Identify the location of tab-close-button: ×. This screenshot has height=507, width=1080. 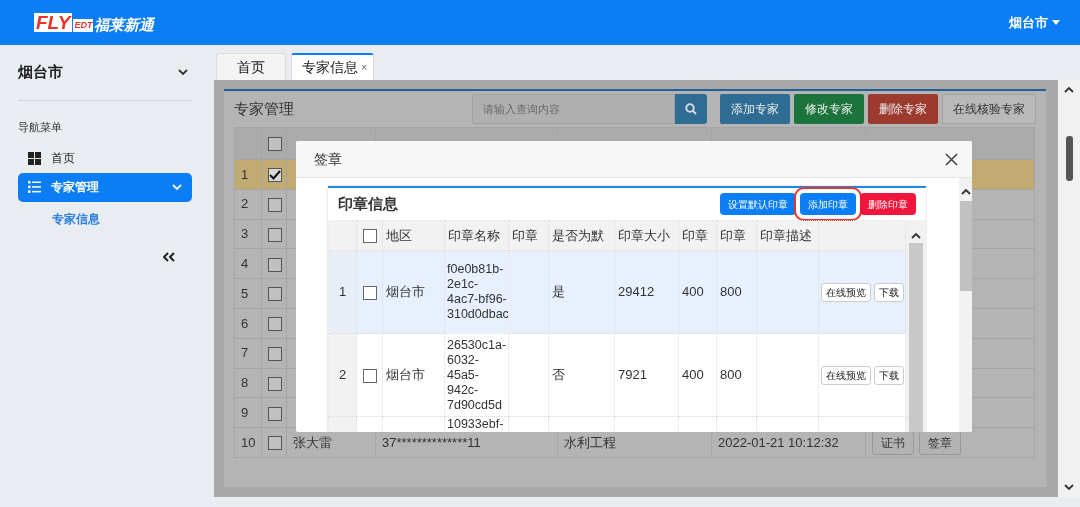
(364, 67).